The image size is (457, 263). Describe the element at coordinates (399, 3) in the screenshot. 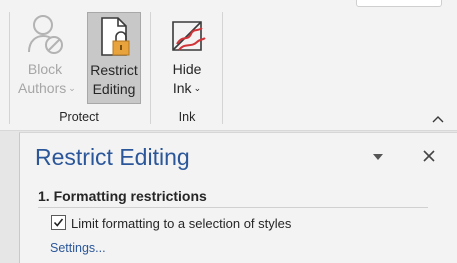

I see `ribbon-search-box` at that location.